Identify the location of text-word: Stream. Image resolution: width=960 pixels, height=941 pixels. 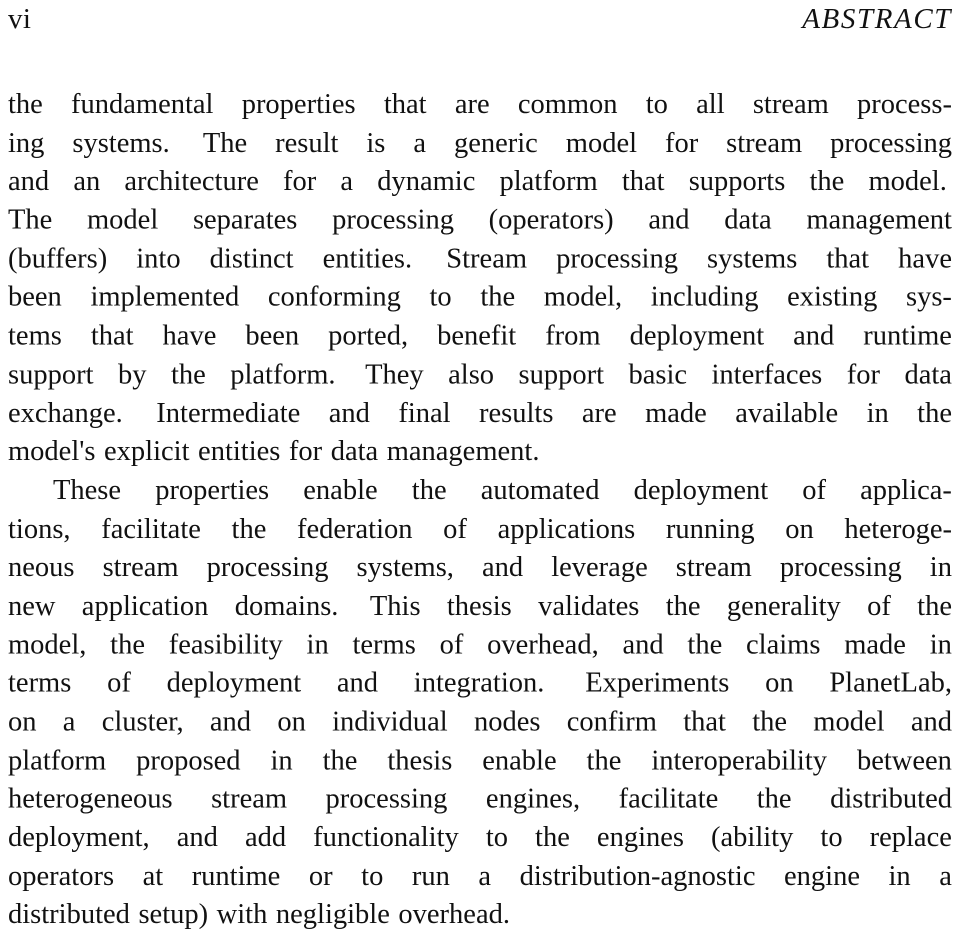
(487, 259).